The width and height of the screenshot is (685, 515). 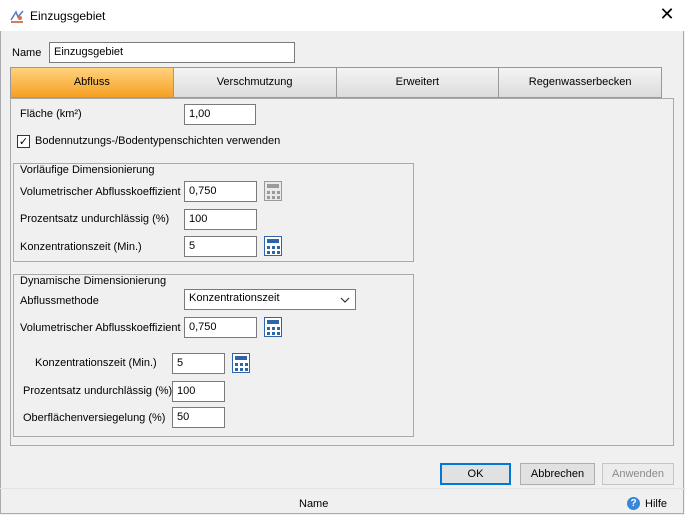 What do you see at coordinates (198, 363) in the screenshot?
I see `dynamic-conc-time-input: 5` at bounding box center [198, 363].